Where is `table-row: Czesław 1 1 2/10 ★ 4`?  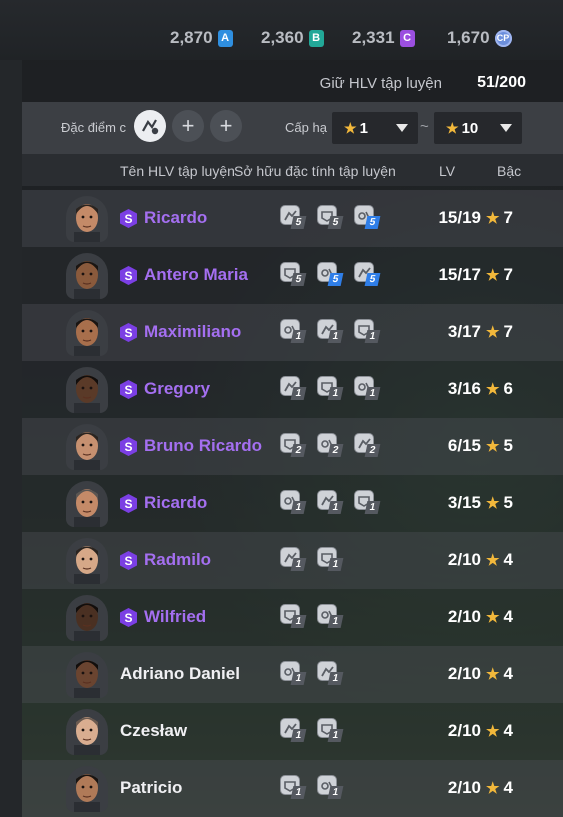 table-row: Czesław 1 1 2/10 ★ 4 is located at coordinates (292, 731).